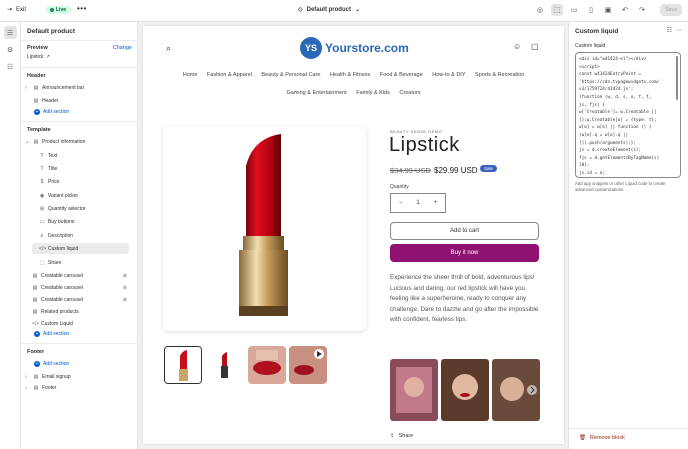  Describe the element at coordinates (84, 221) in the screenshot. I see `block-buy-buttons: ▭ Buy buttons` at that location.